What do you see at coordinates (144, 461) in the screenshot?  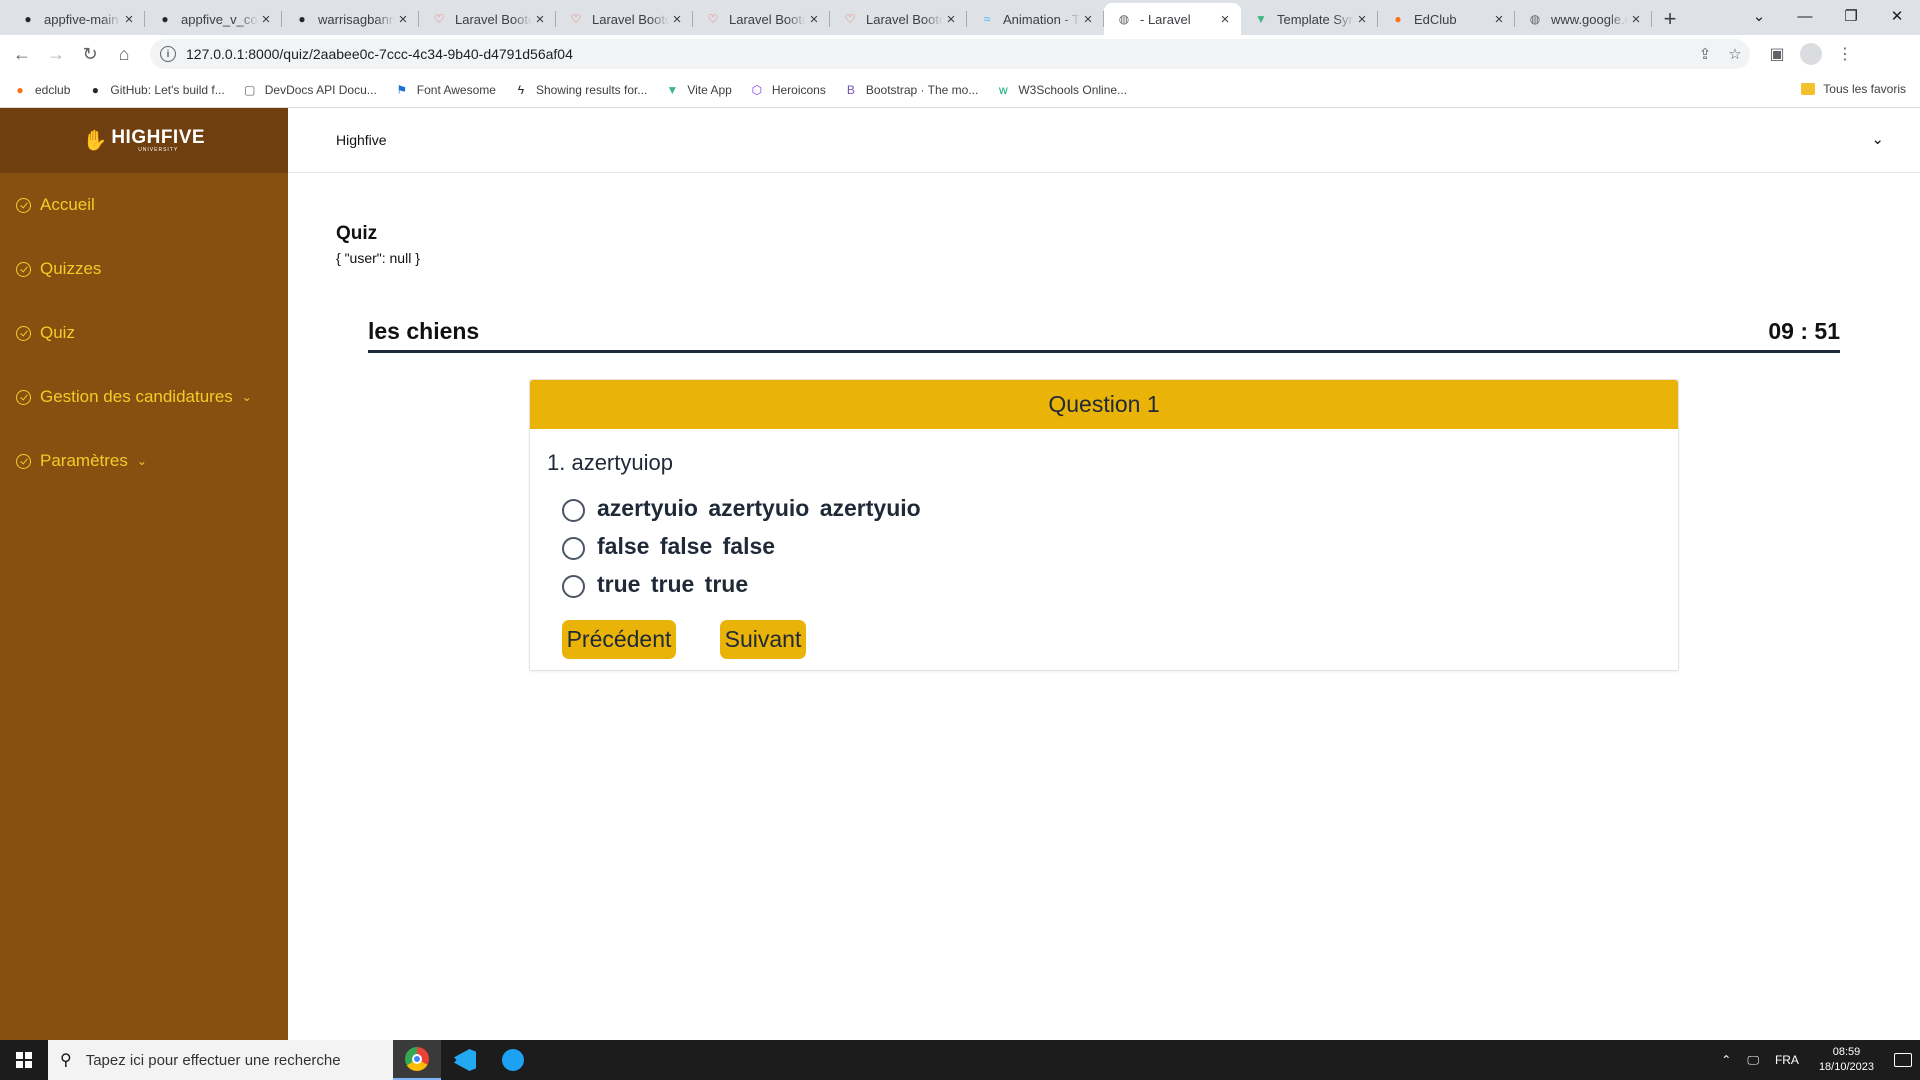 I see `sidebar-item-parametres: Paramètres ⌄` at bounding box center [144, 461].